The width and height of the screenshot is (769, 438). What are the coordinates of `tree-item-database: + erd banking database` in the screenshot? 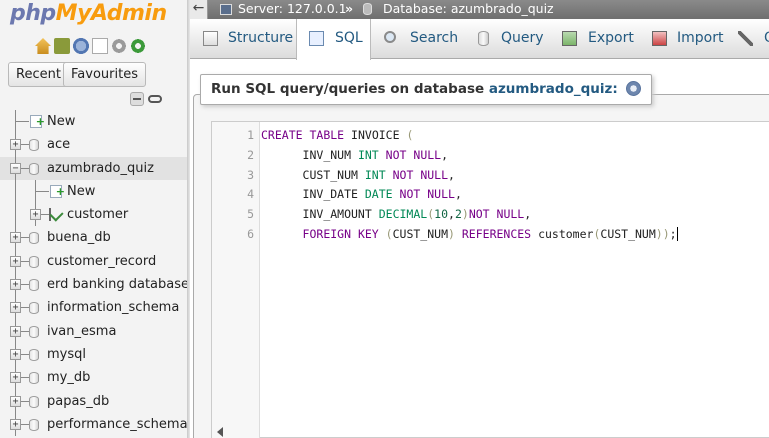 It's located at (93, 285).